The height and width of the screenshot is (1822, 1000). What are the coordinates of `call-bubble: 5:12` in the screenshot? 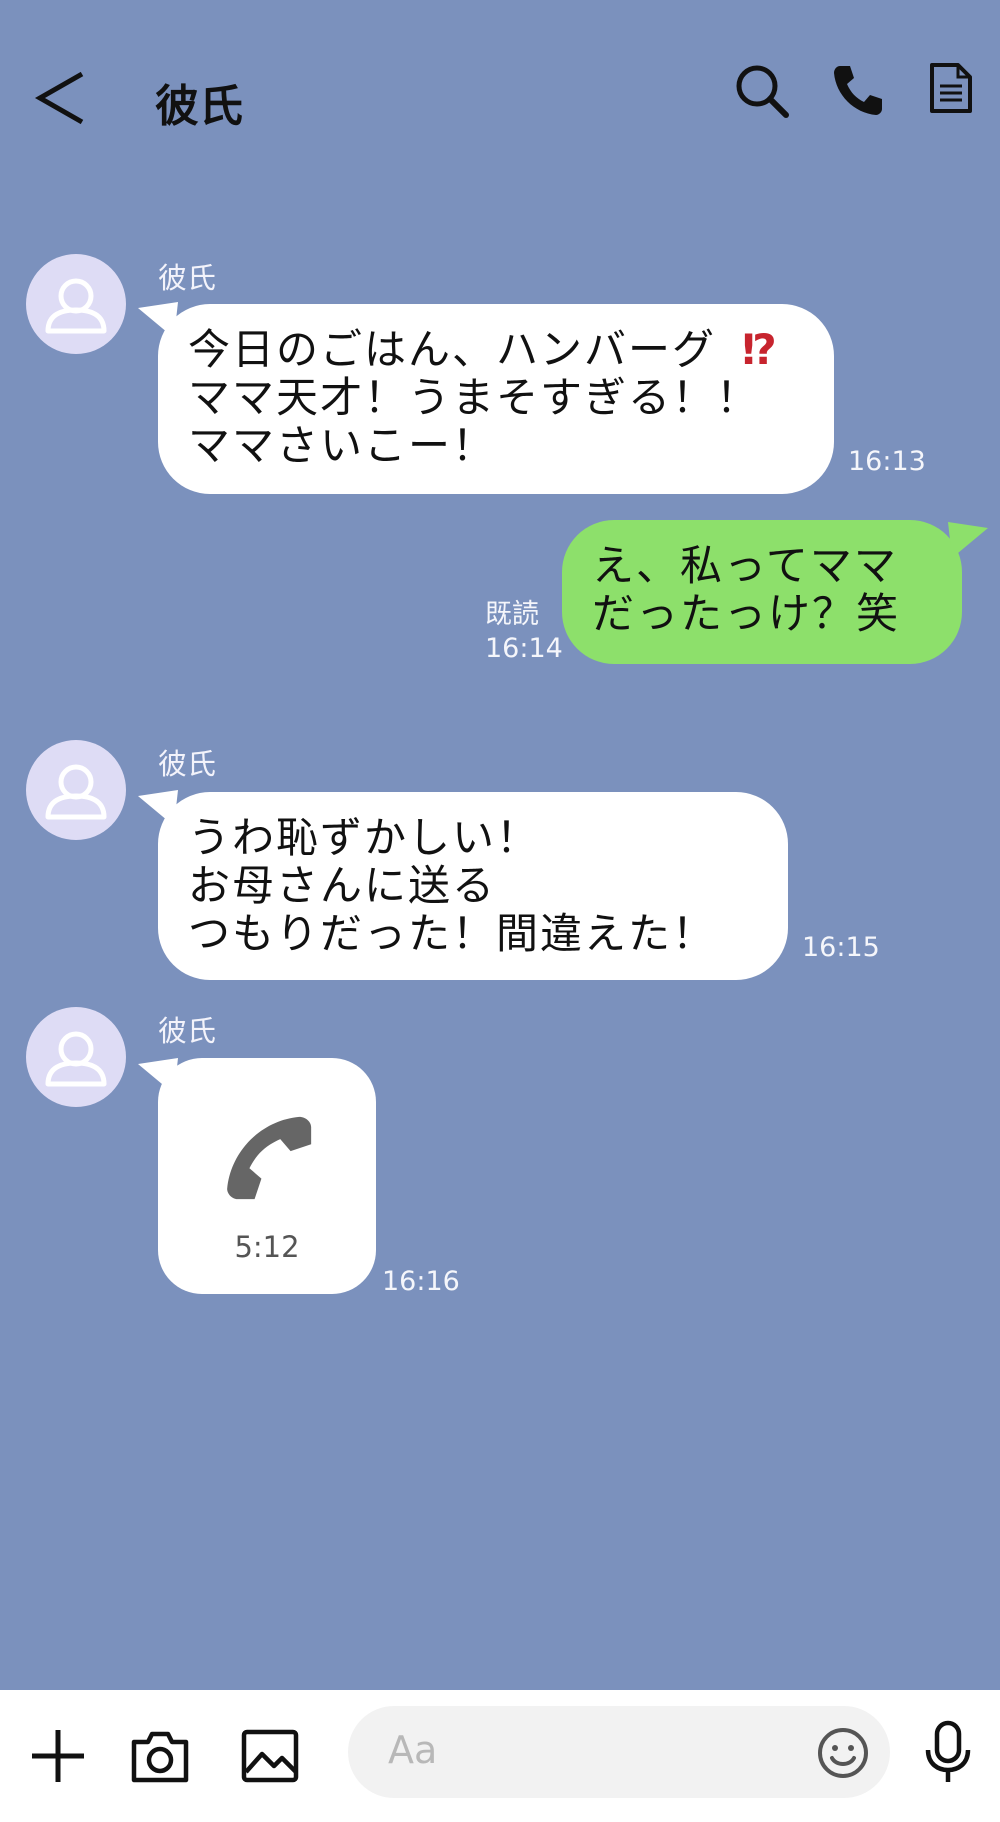 It's located at (267, 1176).